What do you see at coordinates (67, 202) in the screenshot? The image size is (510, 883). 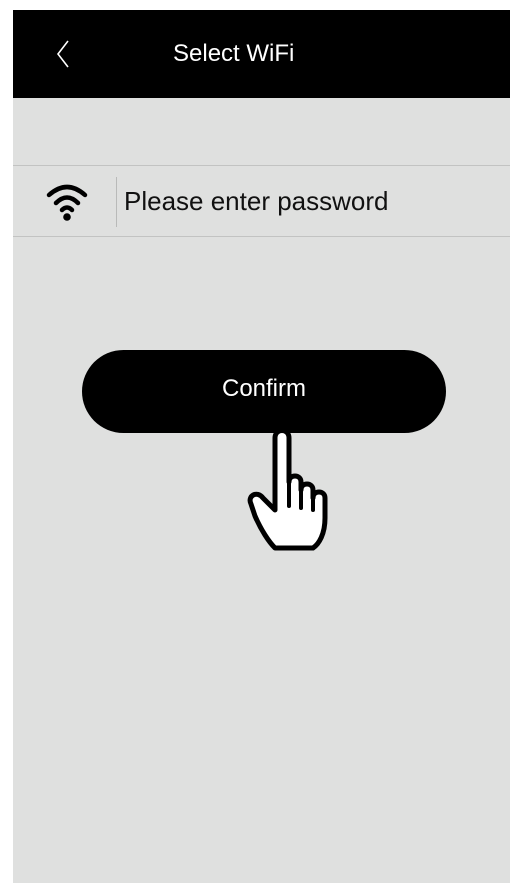 I see `wifi-icon` at bounding box center [67, 202].